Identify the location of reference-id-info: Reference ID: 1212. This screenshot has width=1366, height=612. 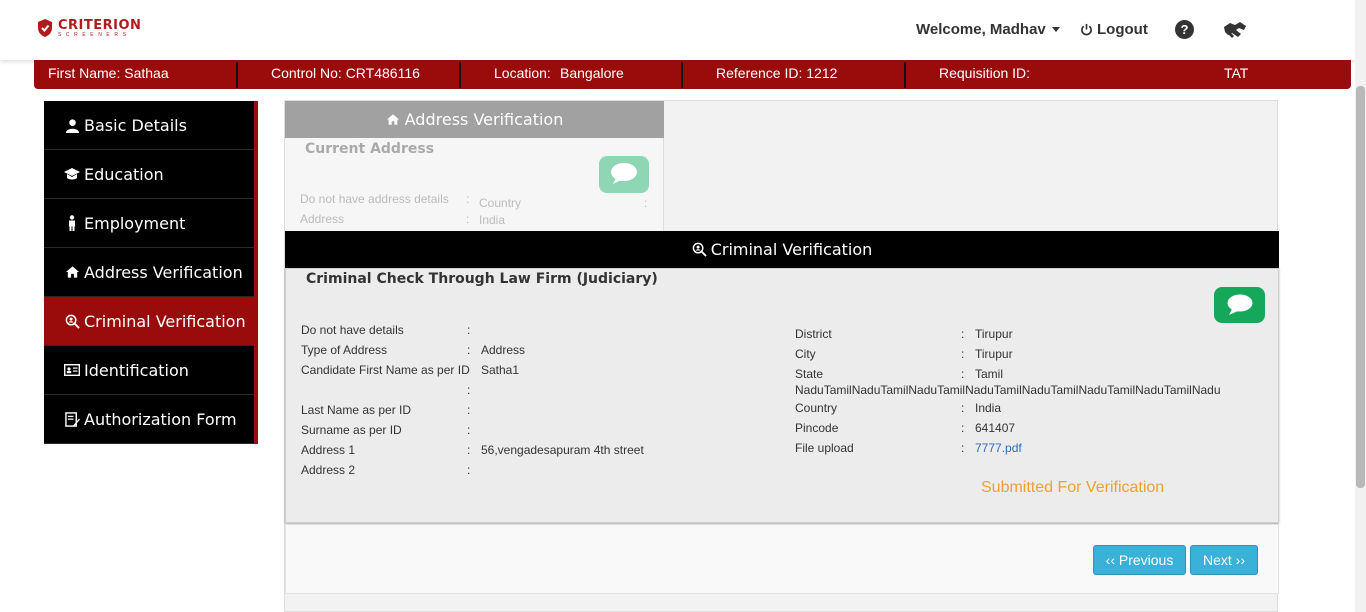
(777, 73).